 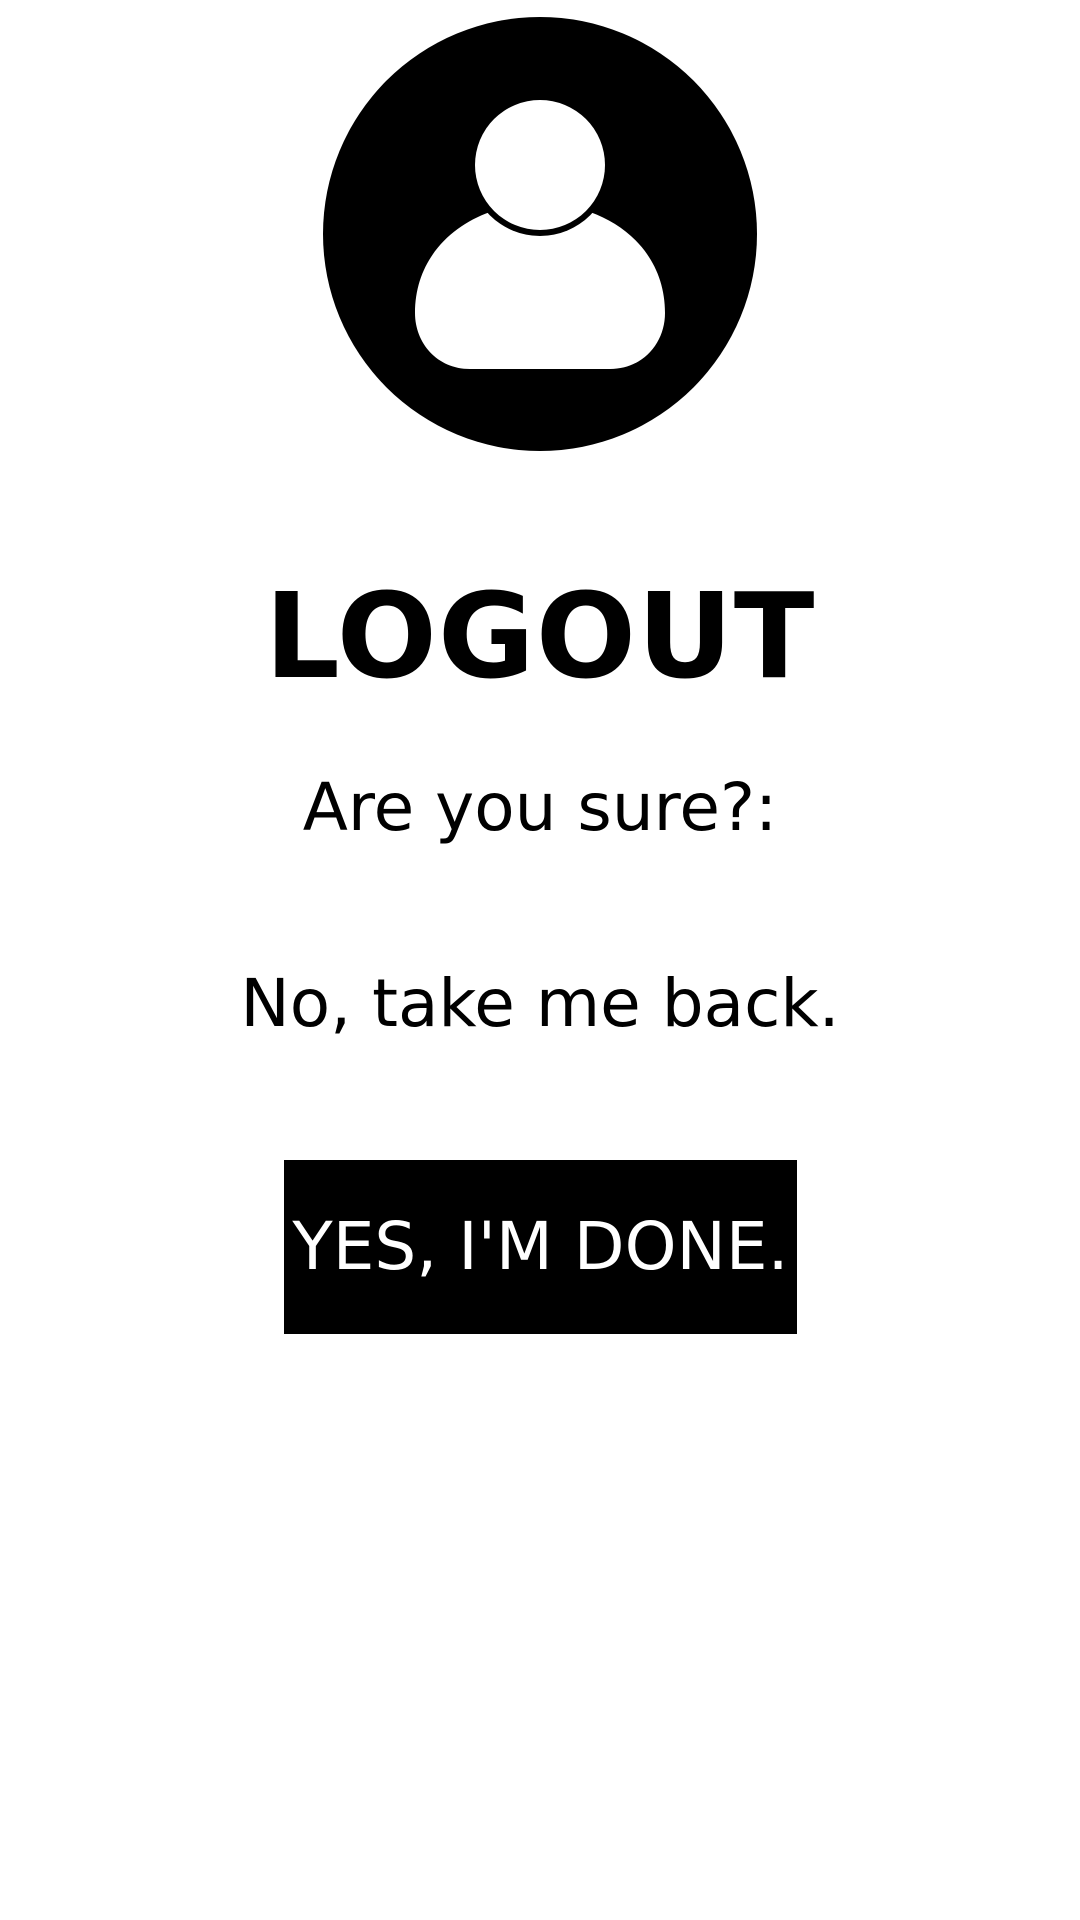 I want to click on confirmation-question: Are you sure?:, so click(x=540, y=807).